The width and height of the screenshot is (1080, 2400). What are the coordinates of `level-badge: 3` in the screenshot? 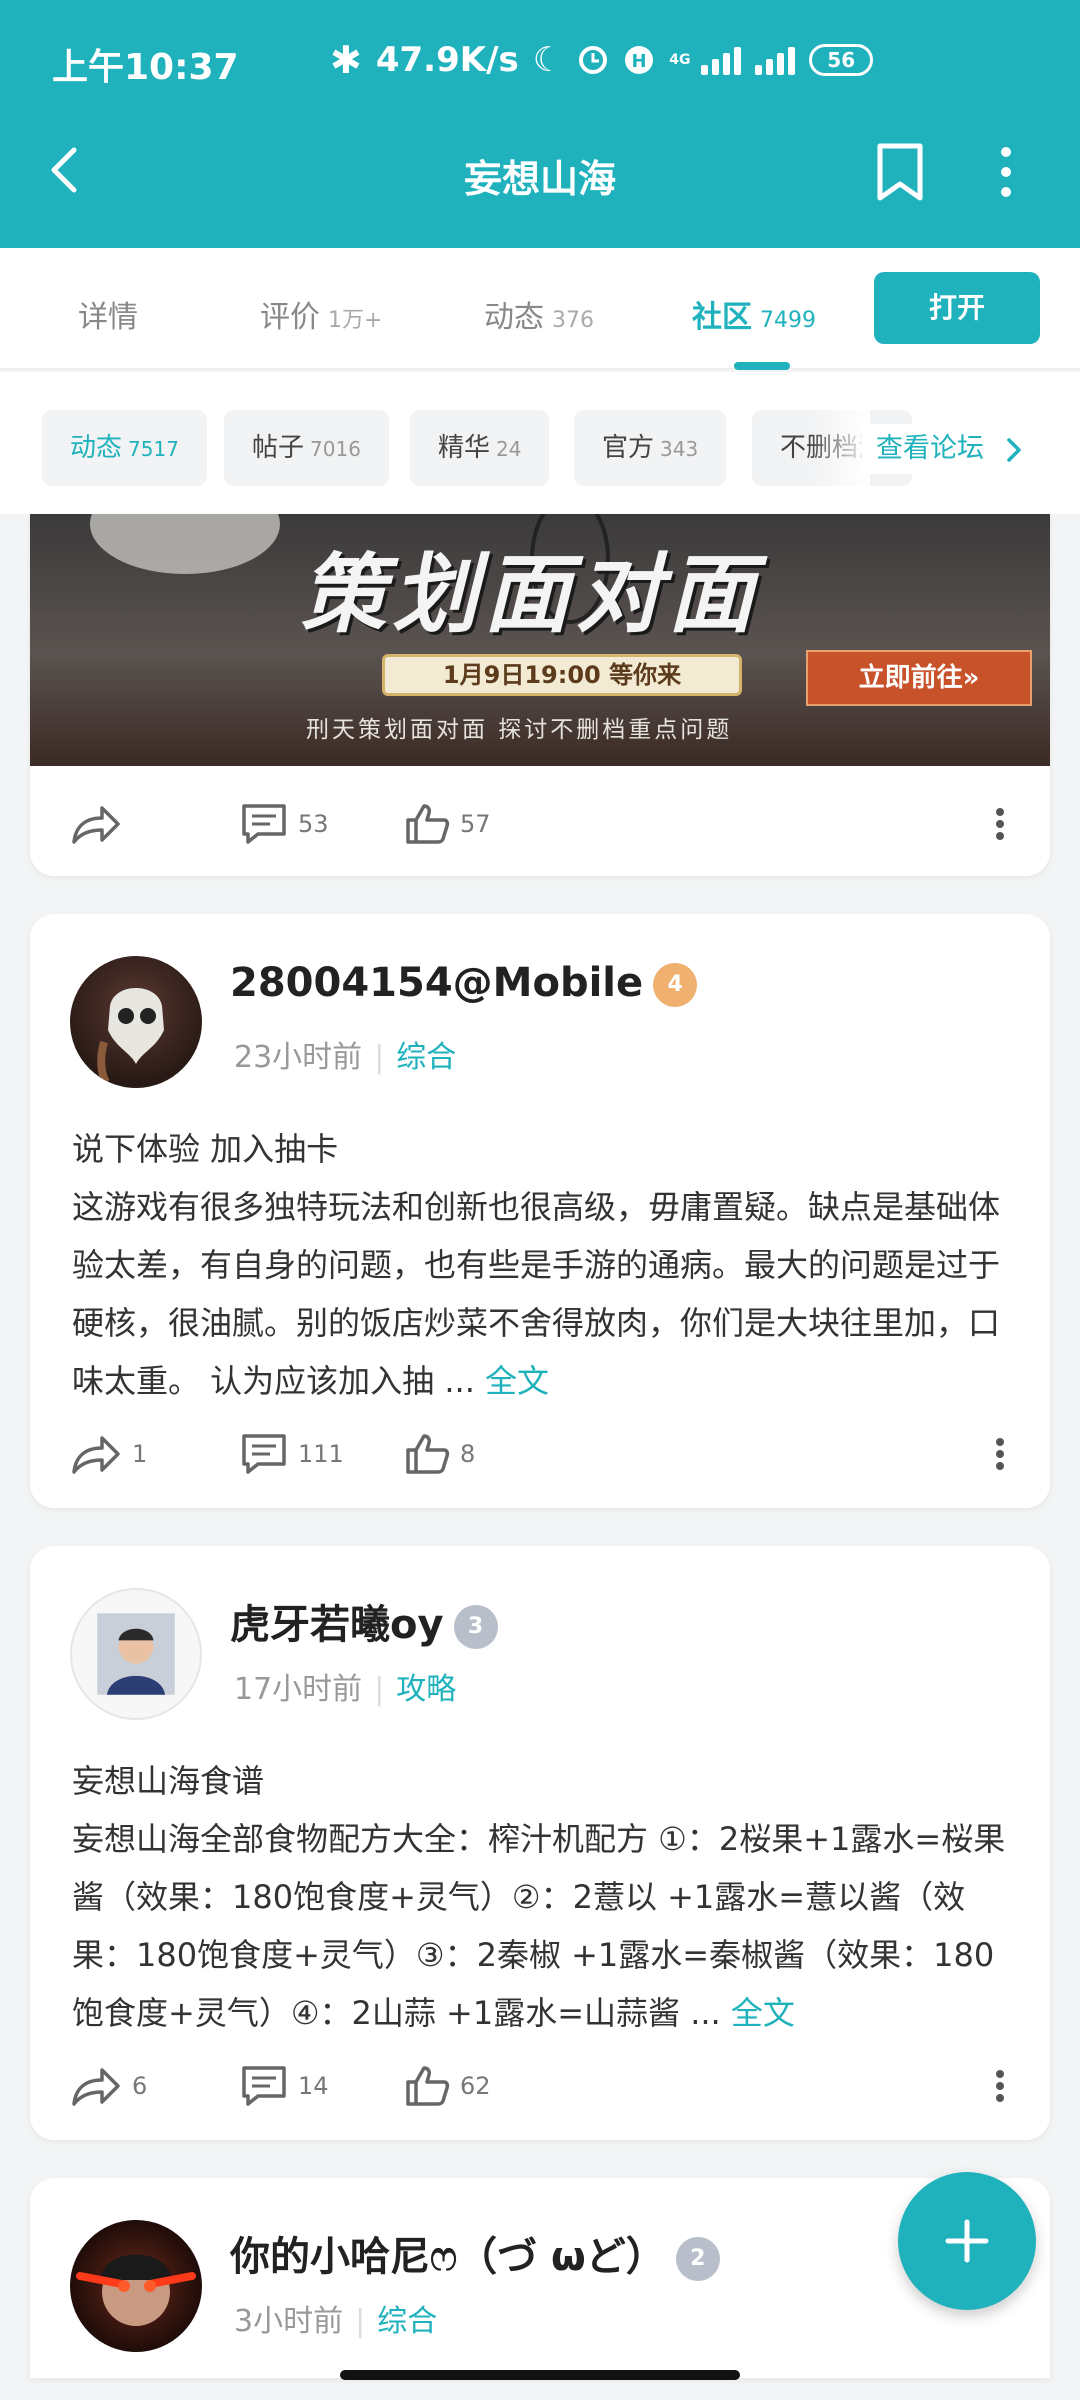 It's located at (475, 1627).